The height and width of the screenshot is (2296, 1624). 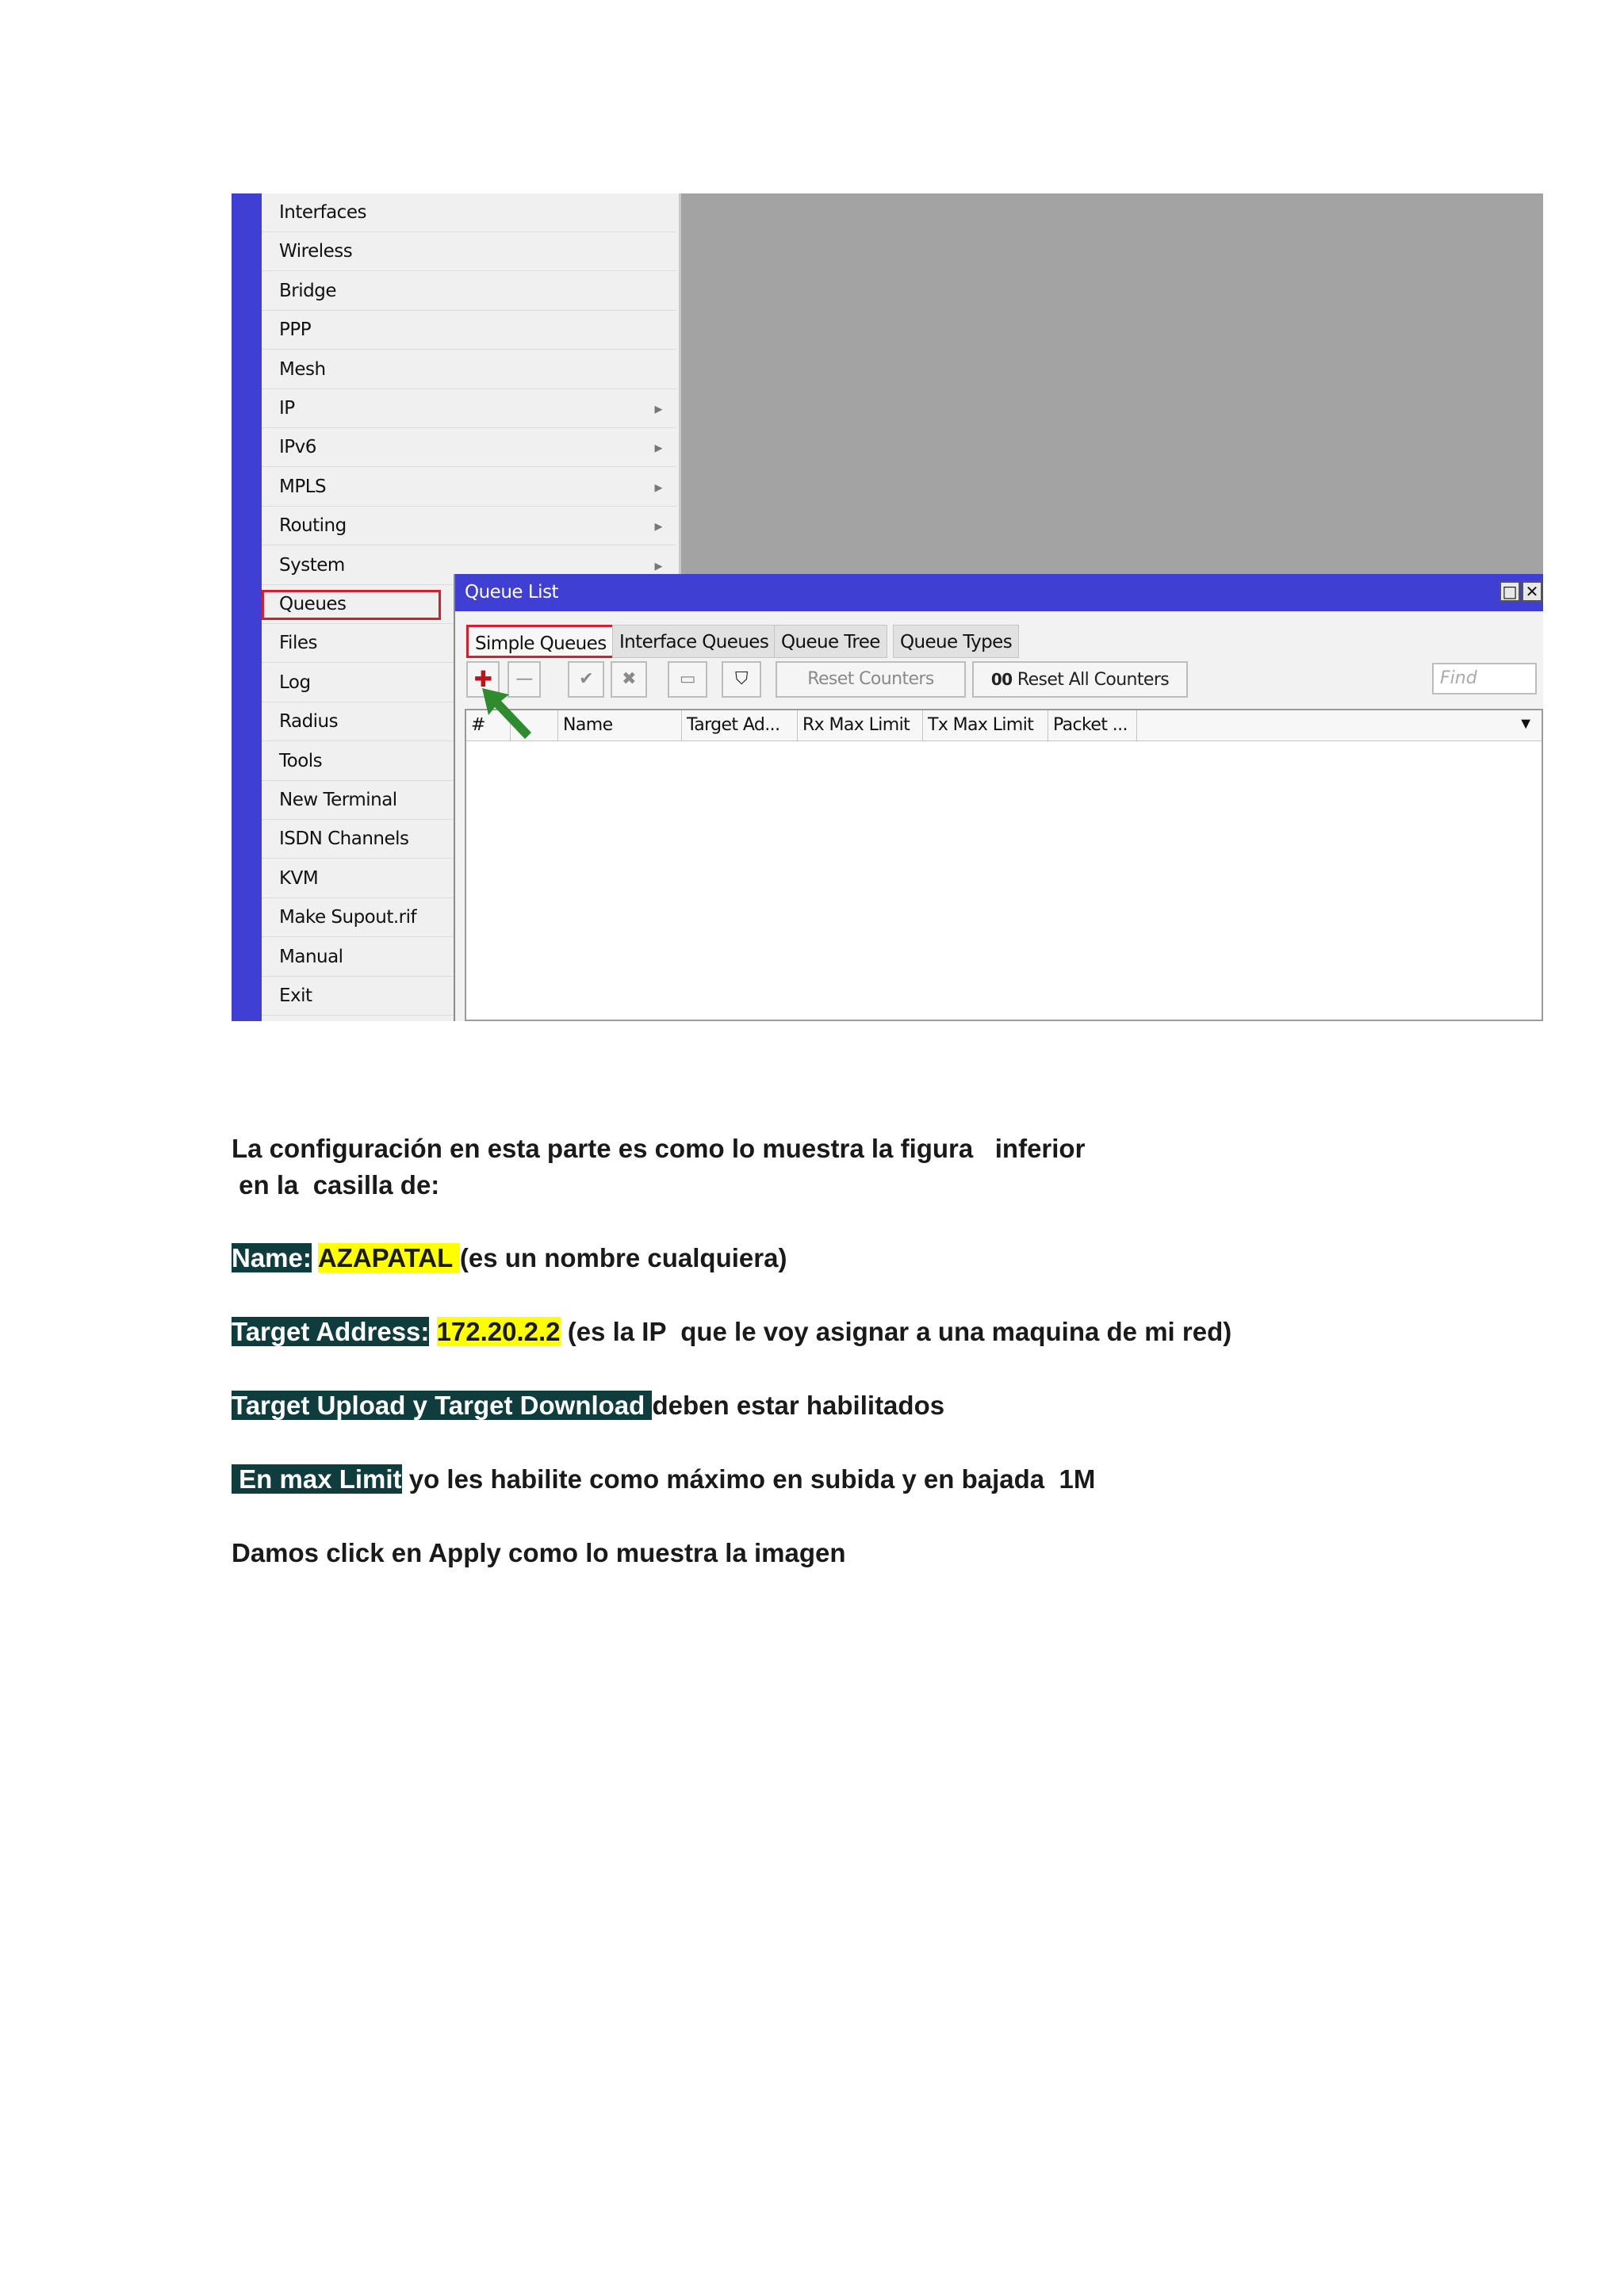 I want to click on target-value: 172.20.2.2, so click(x=498, y=1332).